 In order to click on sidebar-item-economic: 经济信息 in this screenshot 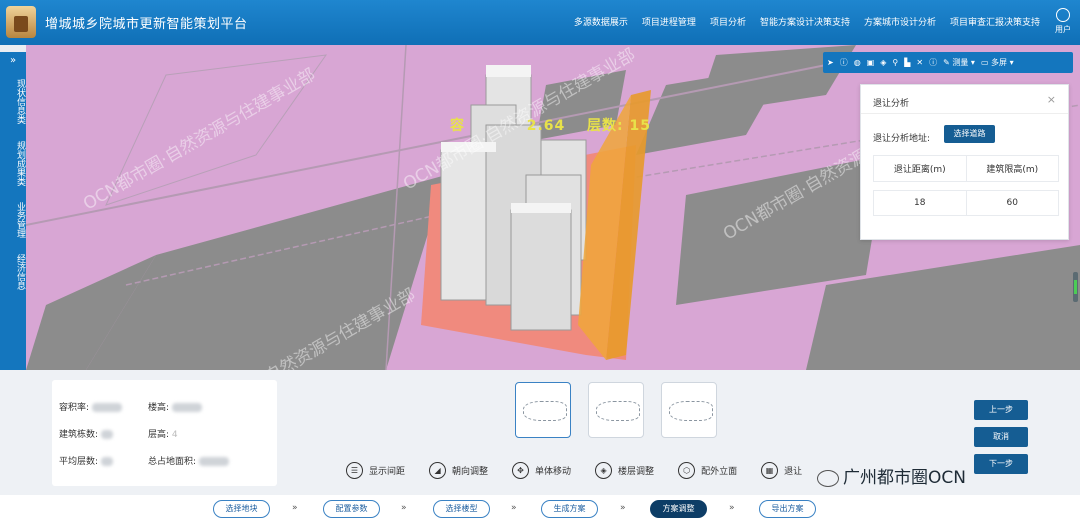, I will do `click(13, 272)`.